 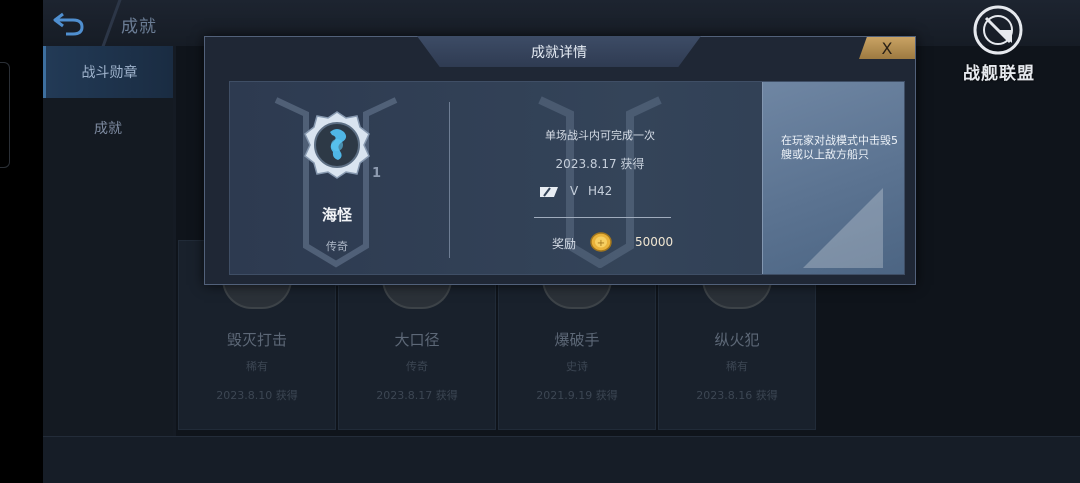 I want to click on ship-info: V H42, so click(x=600, y=192).